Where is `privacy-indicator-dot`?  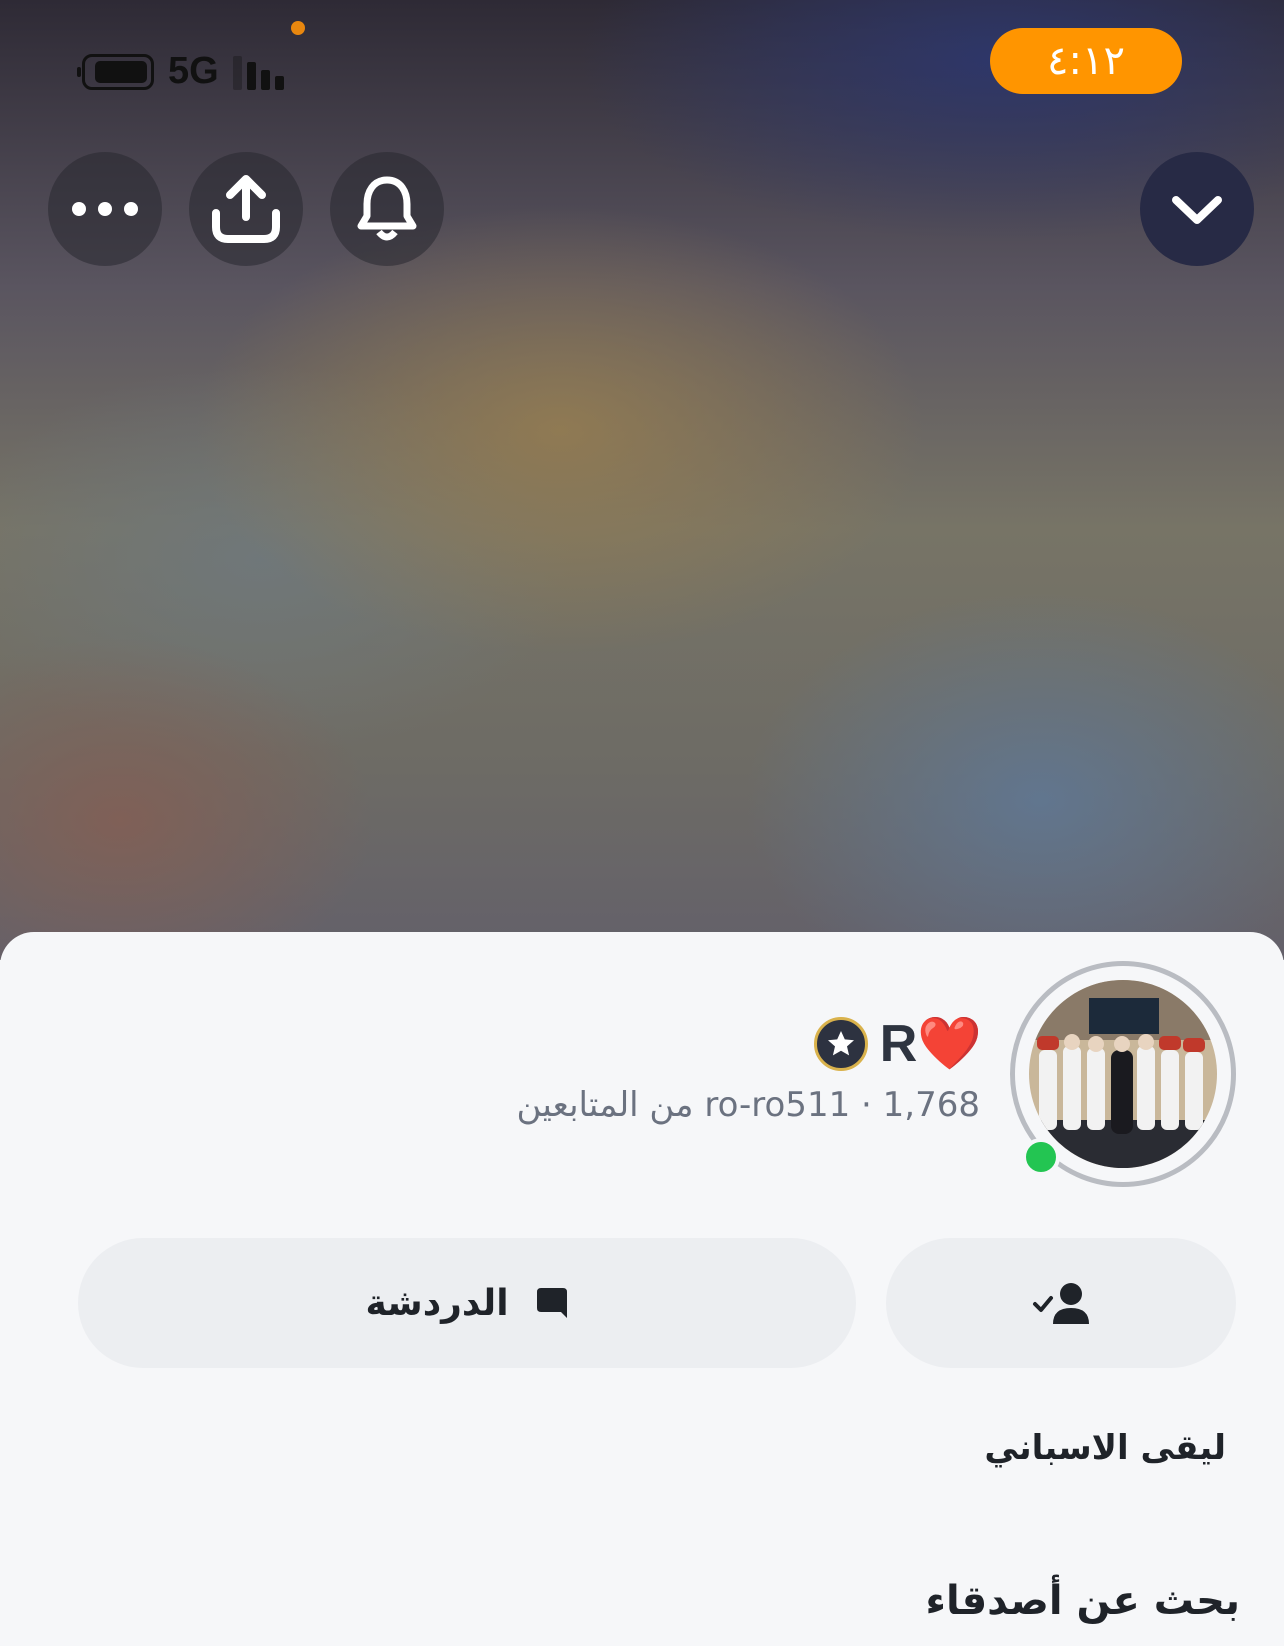
privacy-indicator-dot is located at coordinates (298, 28).